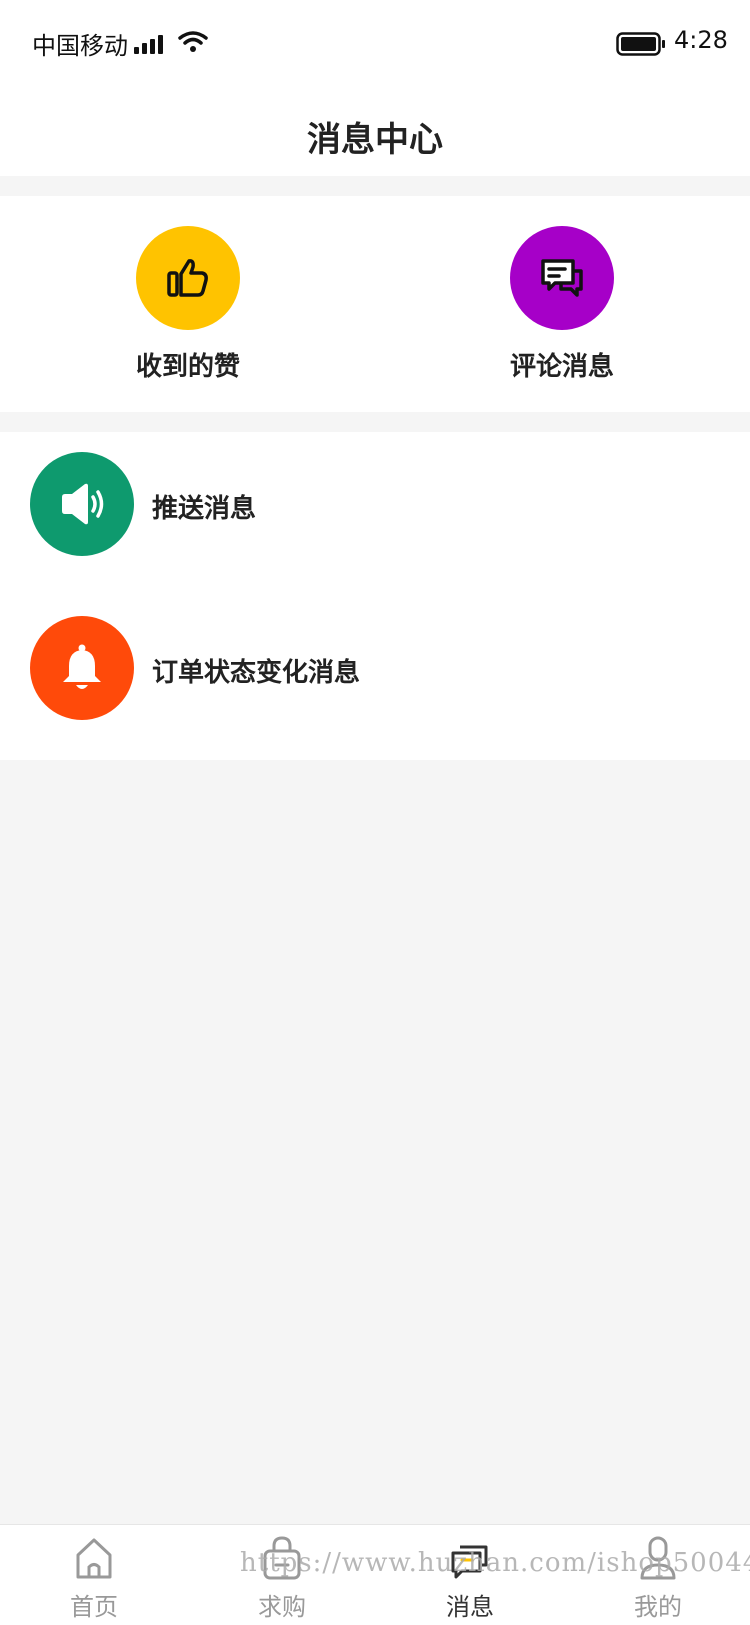  I want to click on tab-messages: 消息, so click(470, 1575).